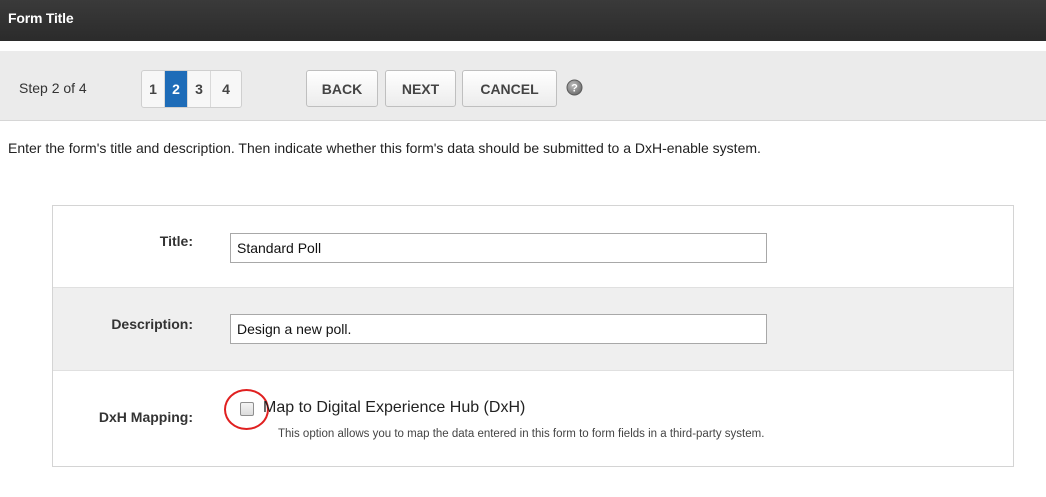 This screenshot has height=497, width=1046. I want to click on page-title: Form Title, so click(41, 18).